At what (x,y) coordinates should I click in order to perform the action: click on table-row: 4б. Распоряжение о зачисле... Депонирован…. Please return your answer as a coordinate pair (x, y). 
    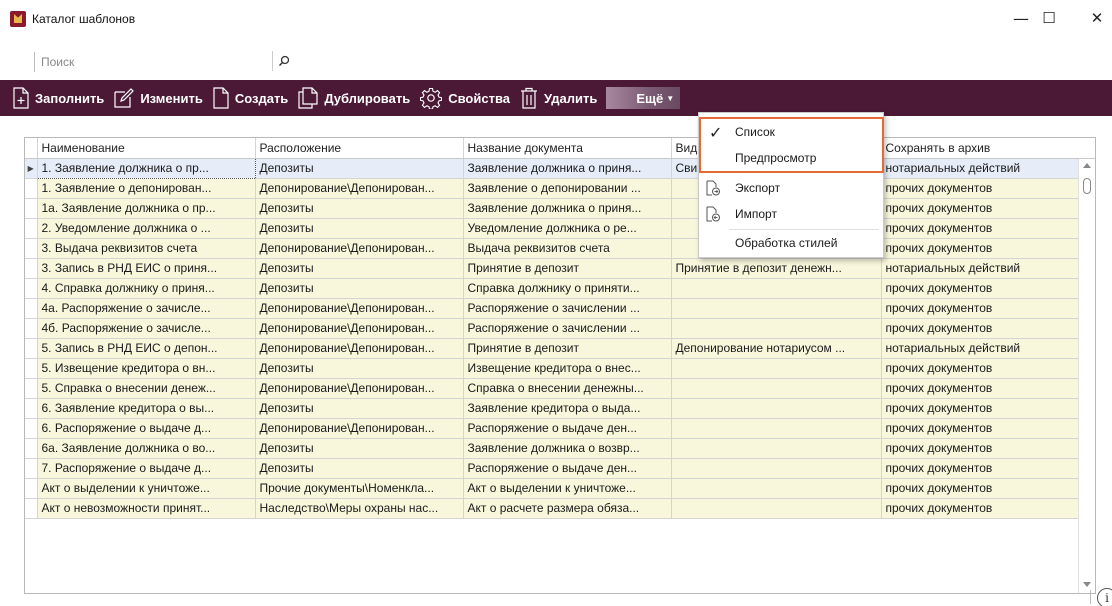
    Looking at the image, I should click on (560, 328).